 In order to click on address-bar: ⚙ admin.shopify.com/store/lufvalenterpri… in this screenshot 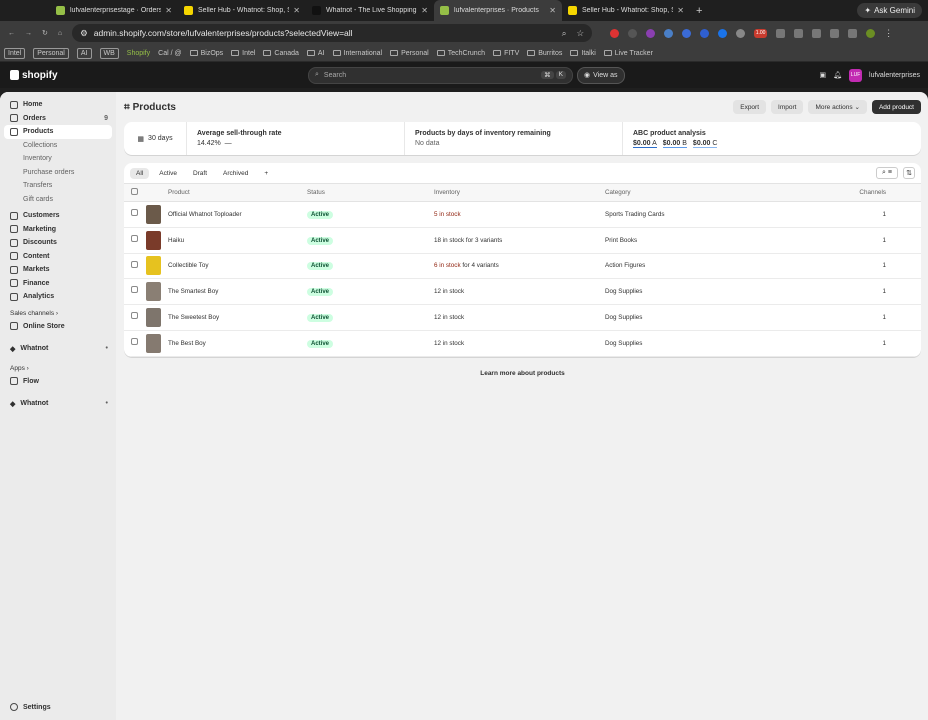, I will do `click(332, 33)`.